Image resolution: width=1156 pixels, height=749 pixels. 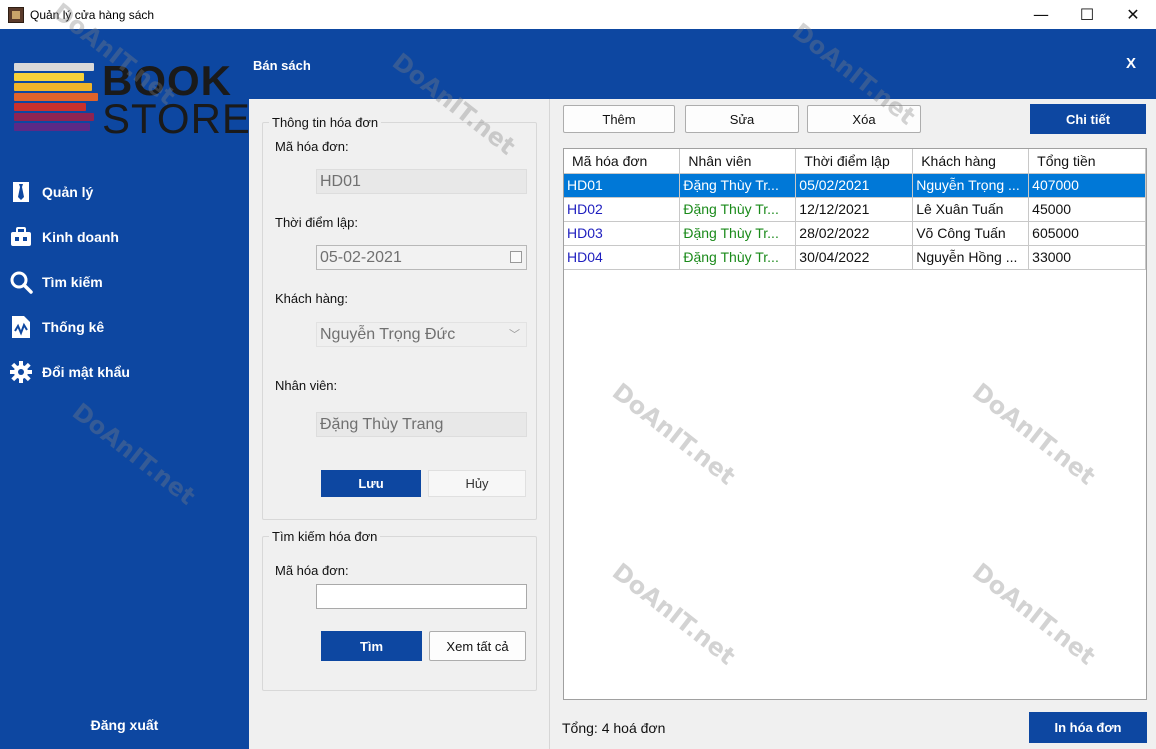 What do you see at coordinates (1041, 14) in the screenshot?
I see `minimize-button: —` at bounding box center [1041, 14].